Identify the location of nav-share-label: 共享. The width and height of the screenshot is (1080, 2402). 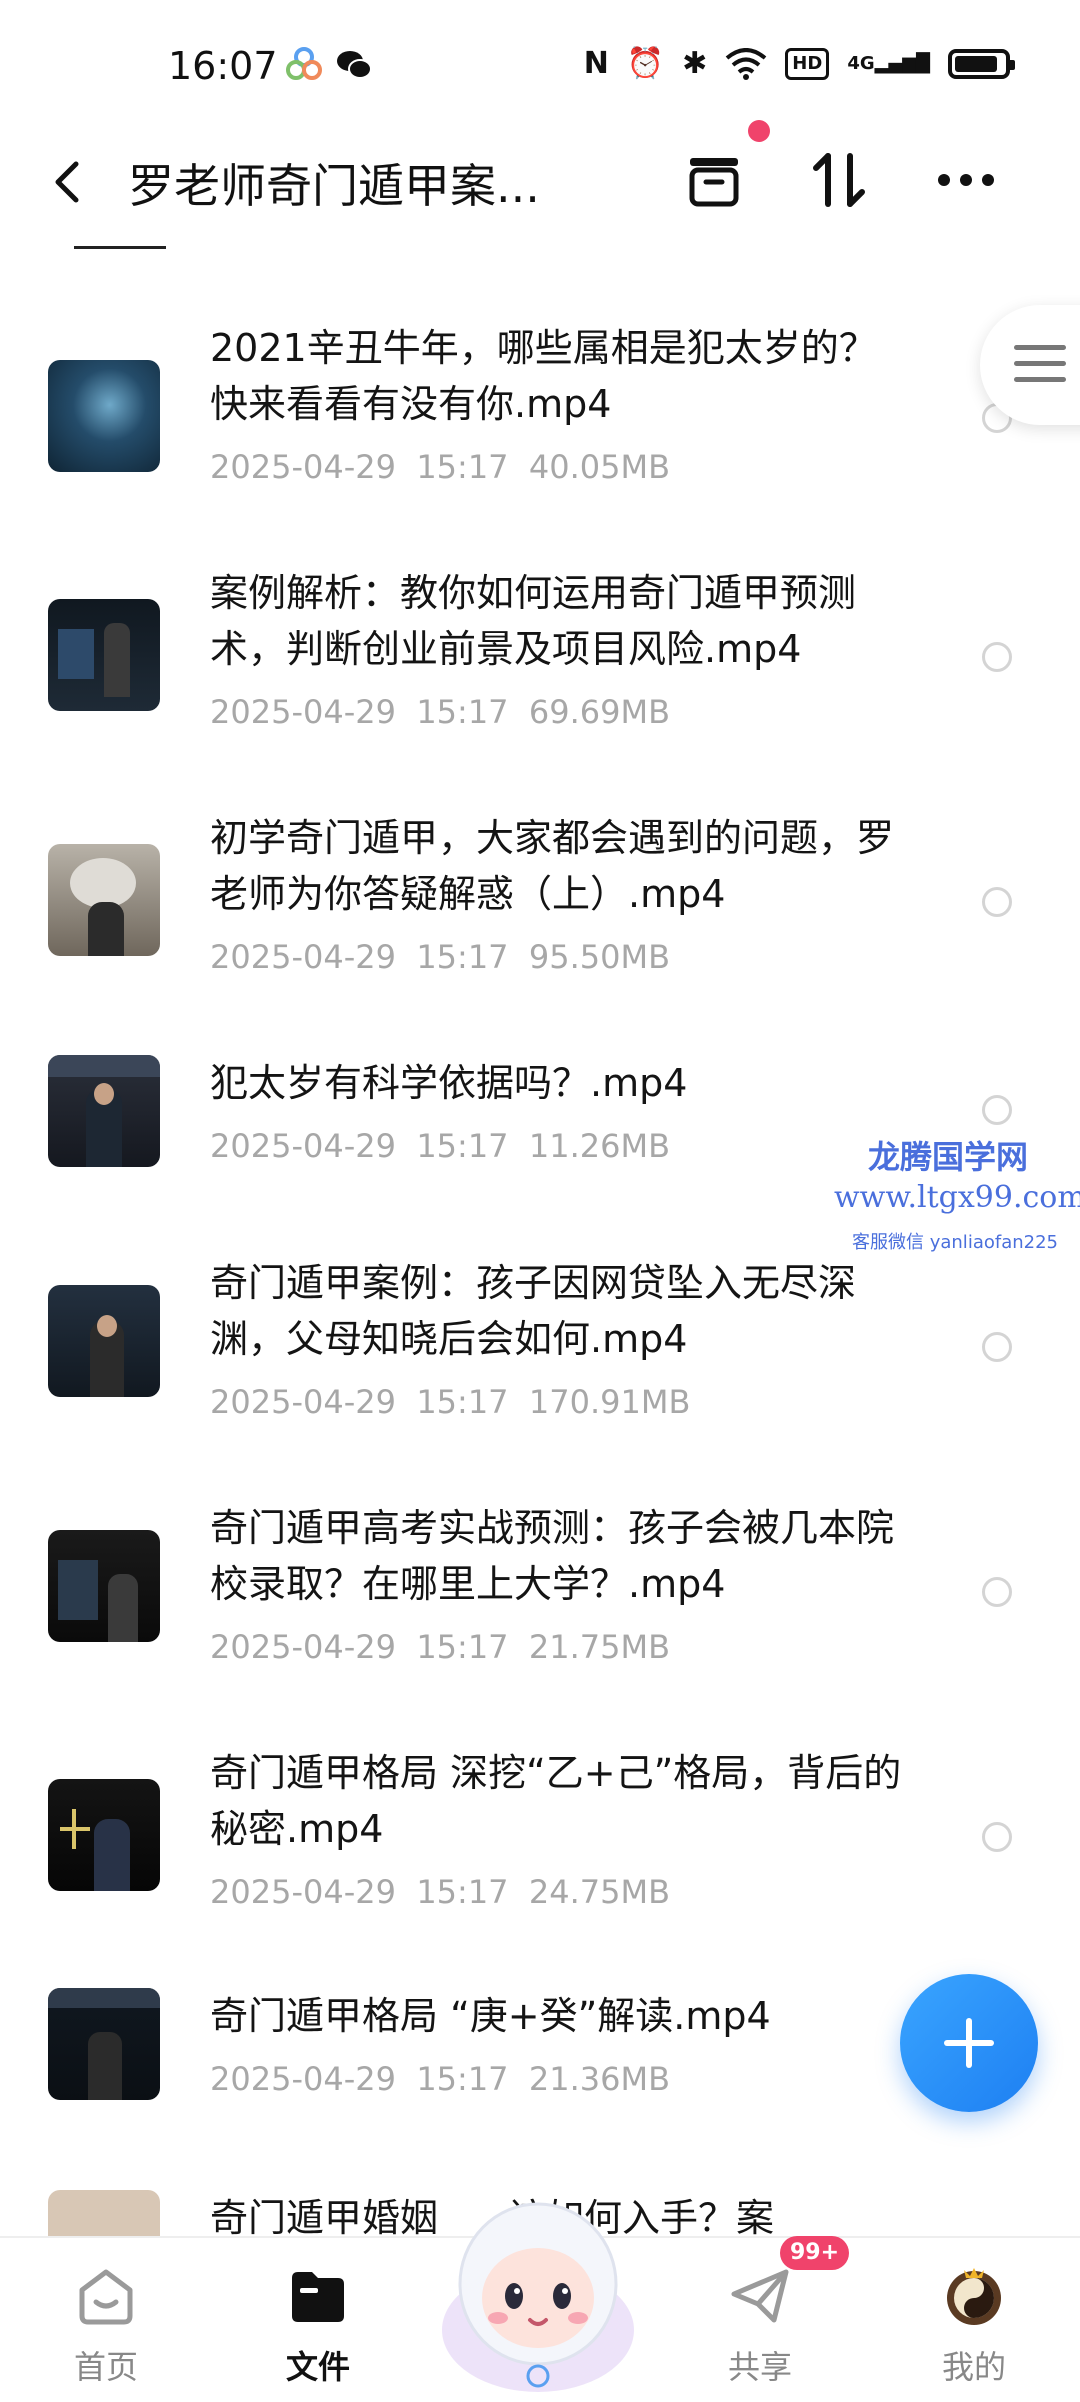
(759, 2367).